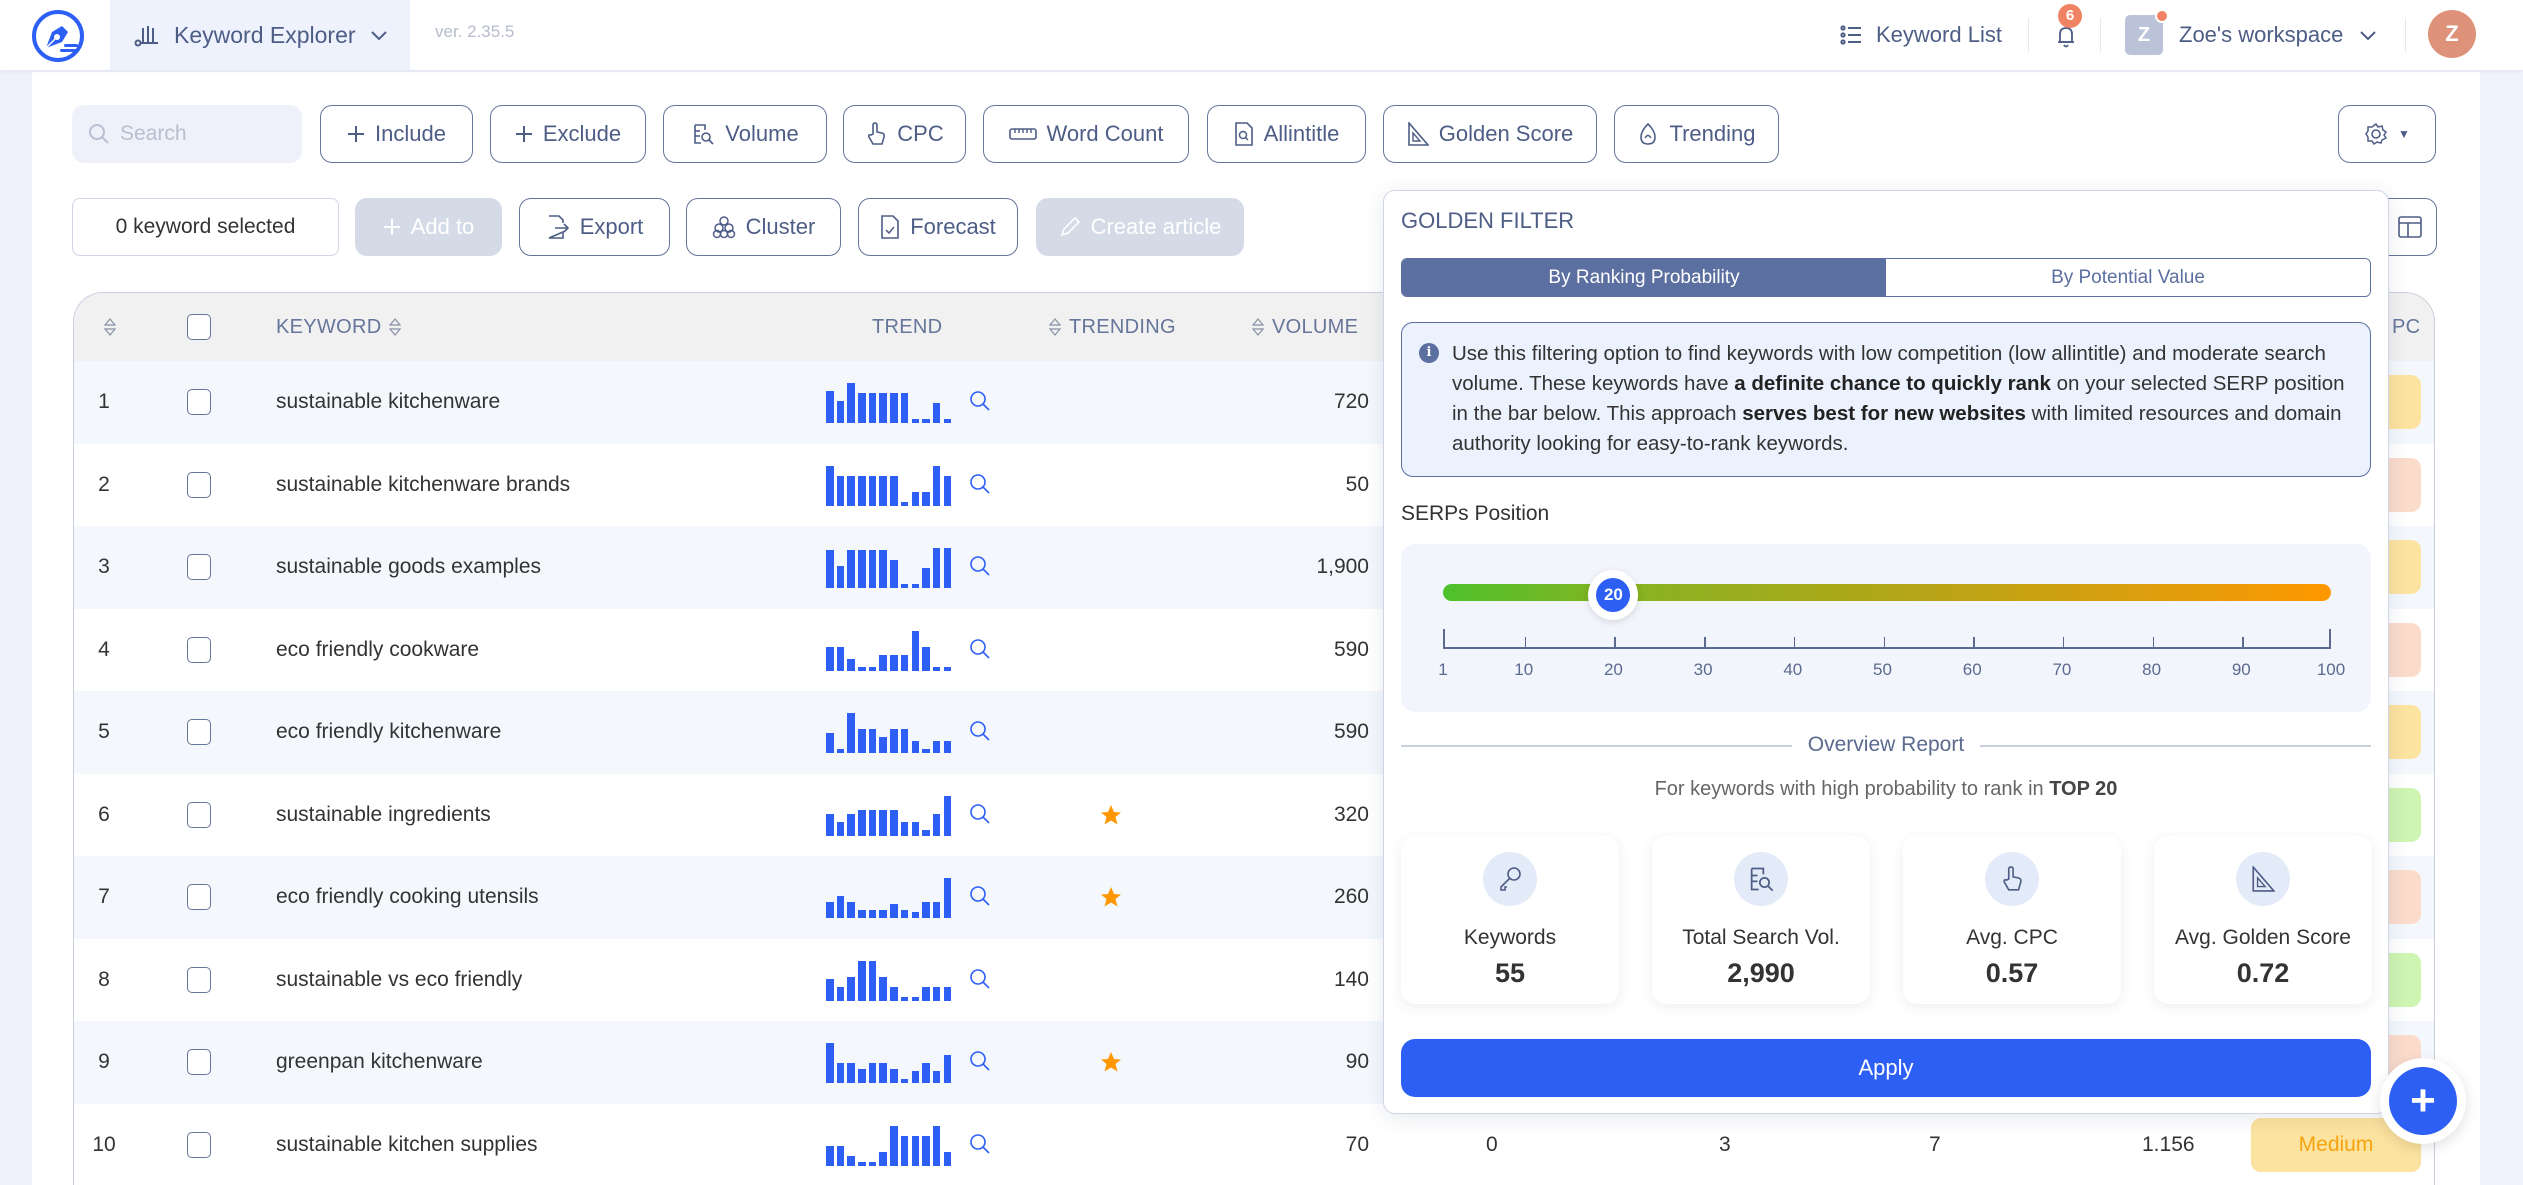 This screenshot has height=1185, width=2523. I want to click on serp-position-label: SERPs Position, so click(1475, 513).